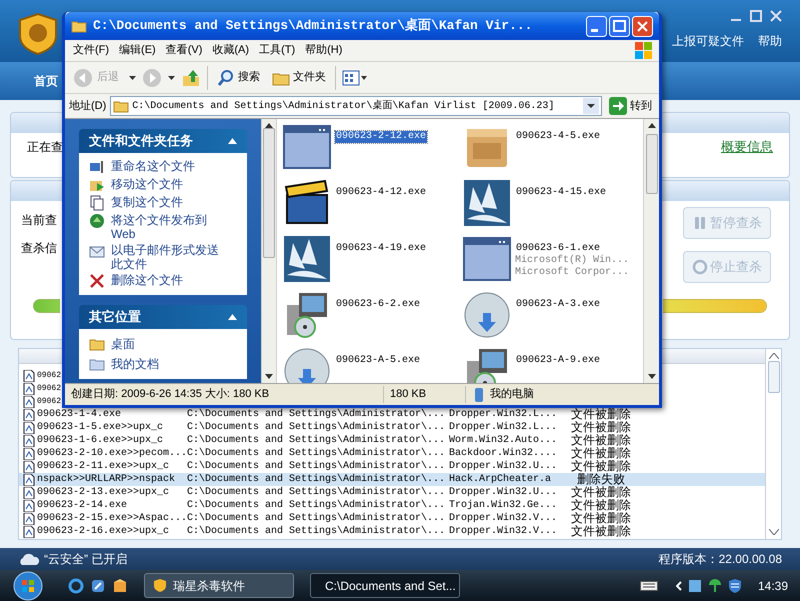  Describe the element at coordinates (167, 166) in the screenshot. I see `task-link: 重命名这个文件` at that location.